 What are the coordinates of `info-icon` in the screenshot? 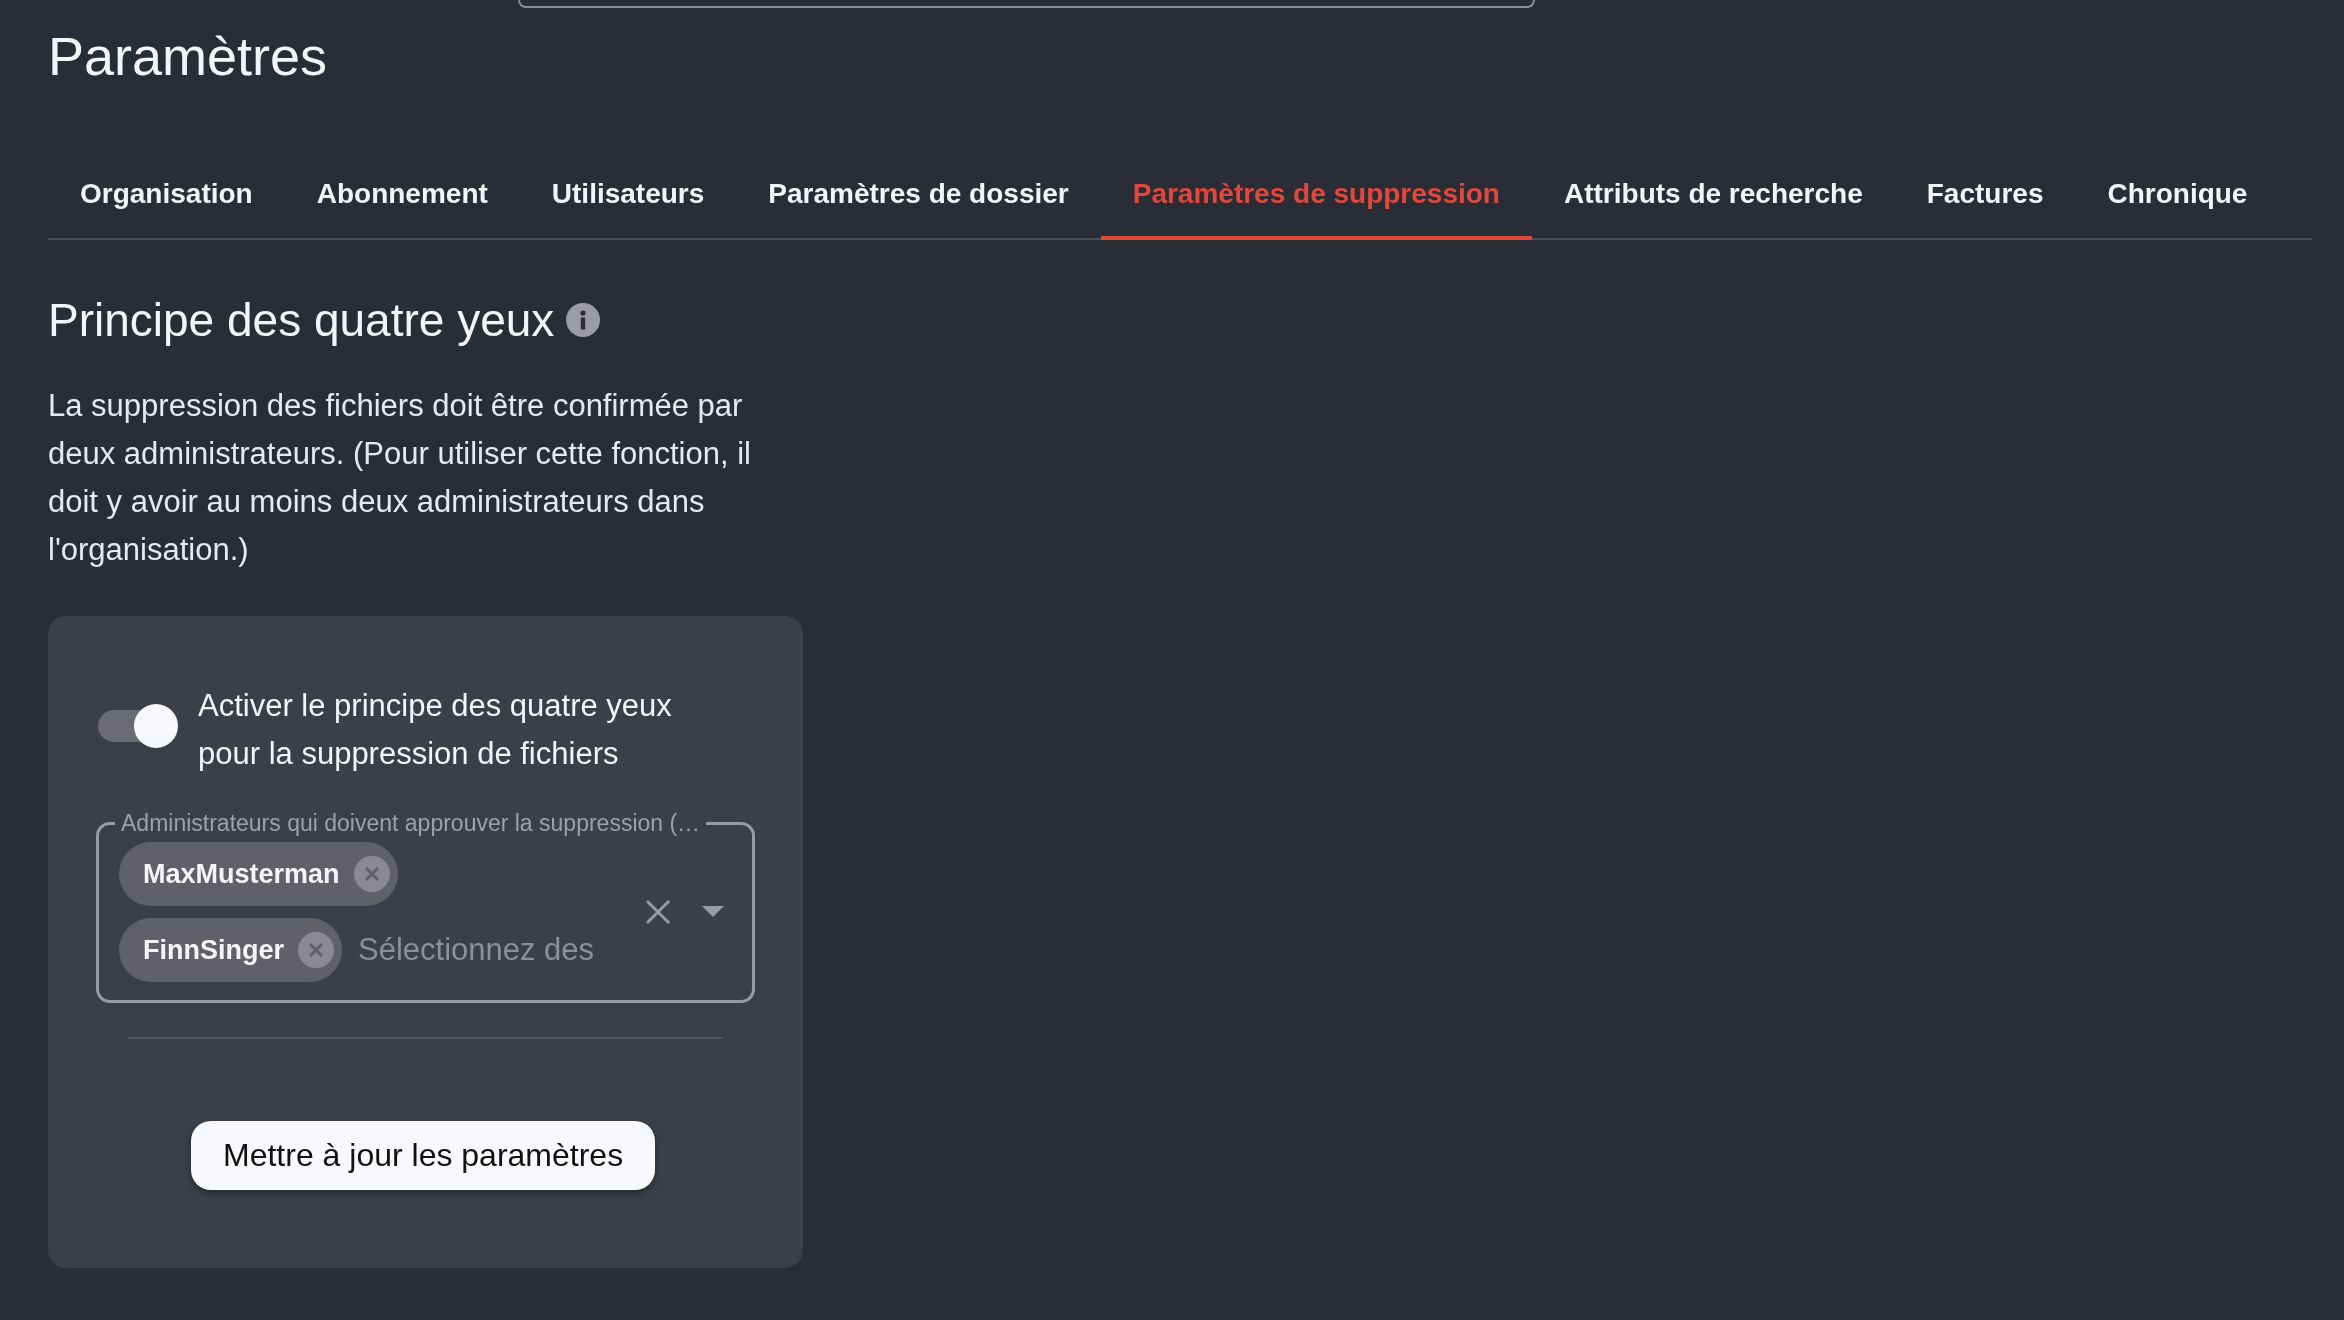 It's located at (583, 320).